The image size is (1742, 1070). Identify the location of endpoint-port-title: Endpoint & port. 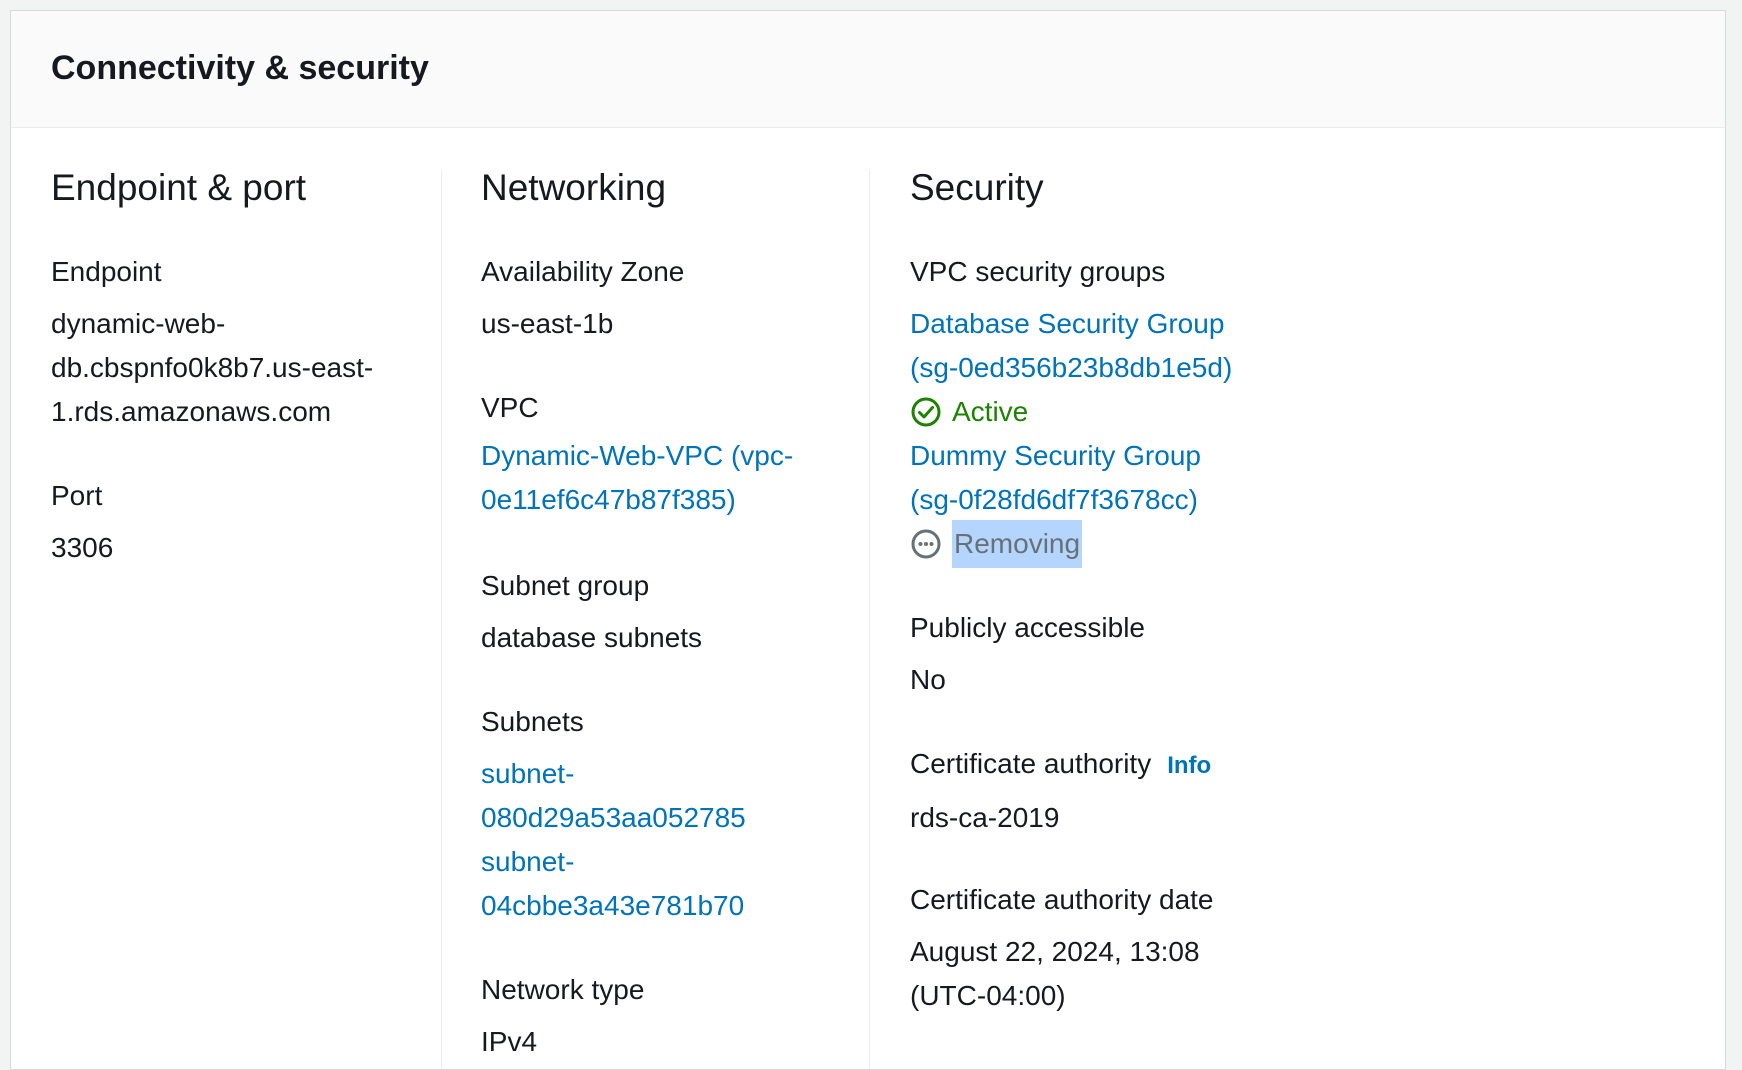
(179, 187).